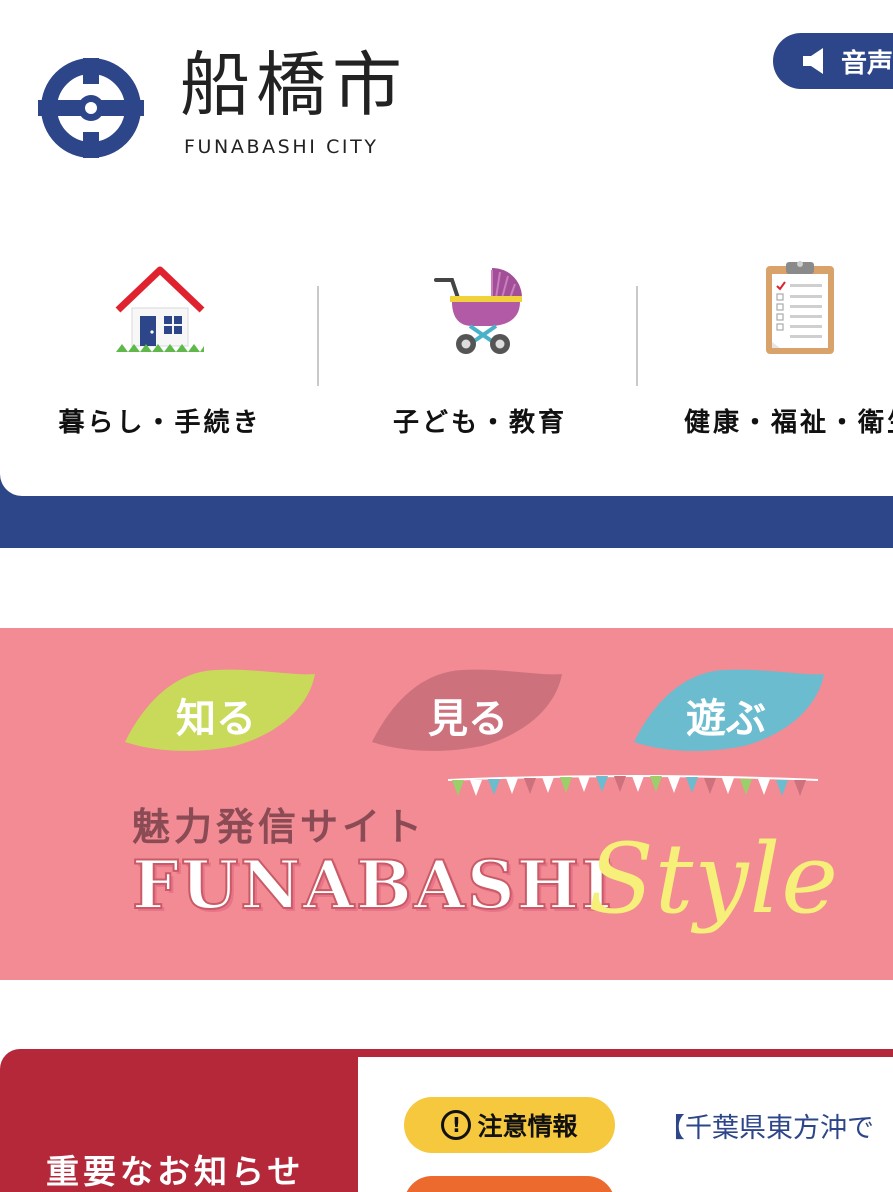 The width and height of the screenshot is (893, 1192). Describe the element at coordinates (867, 63) in the screenshot. I see `voice-button-label: 音声` at that location.